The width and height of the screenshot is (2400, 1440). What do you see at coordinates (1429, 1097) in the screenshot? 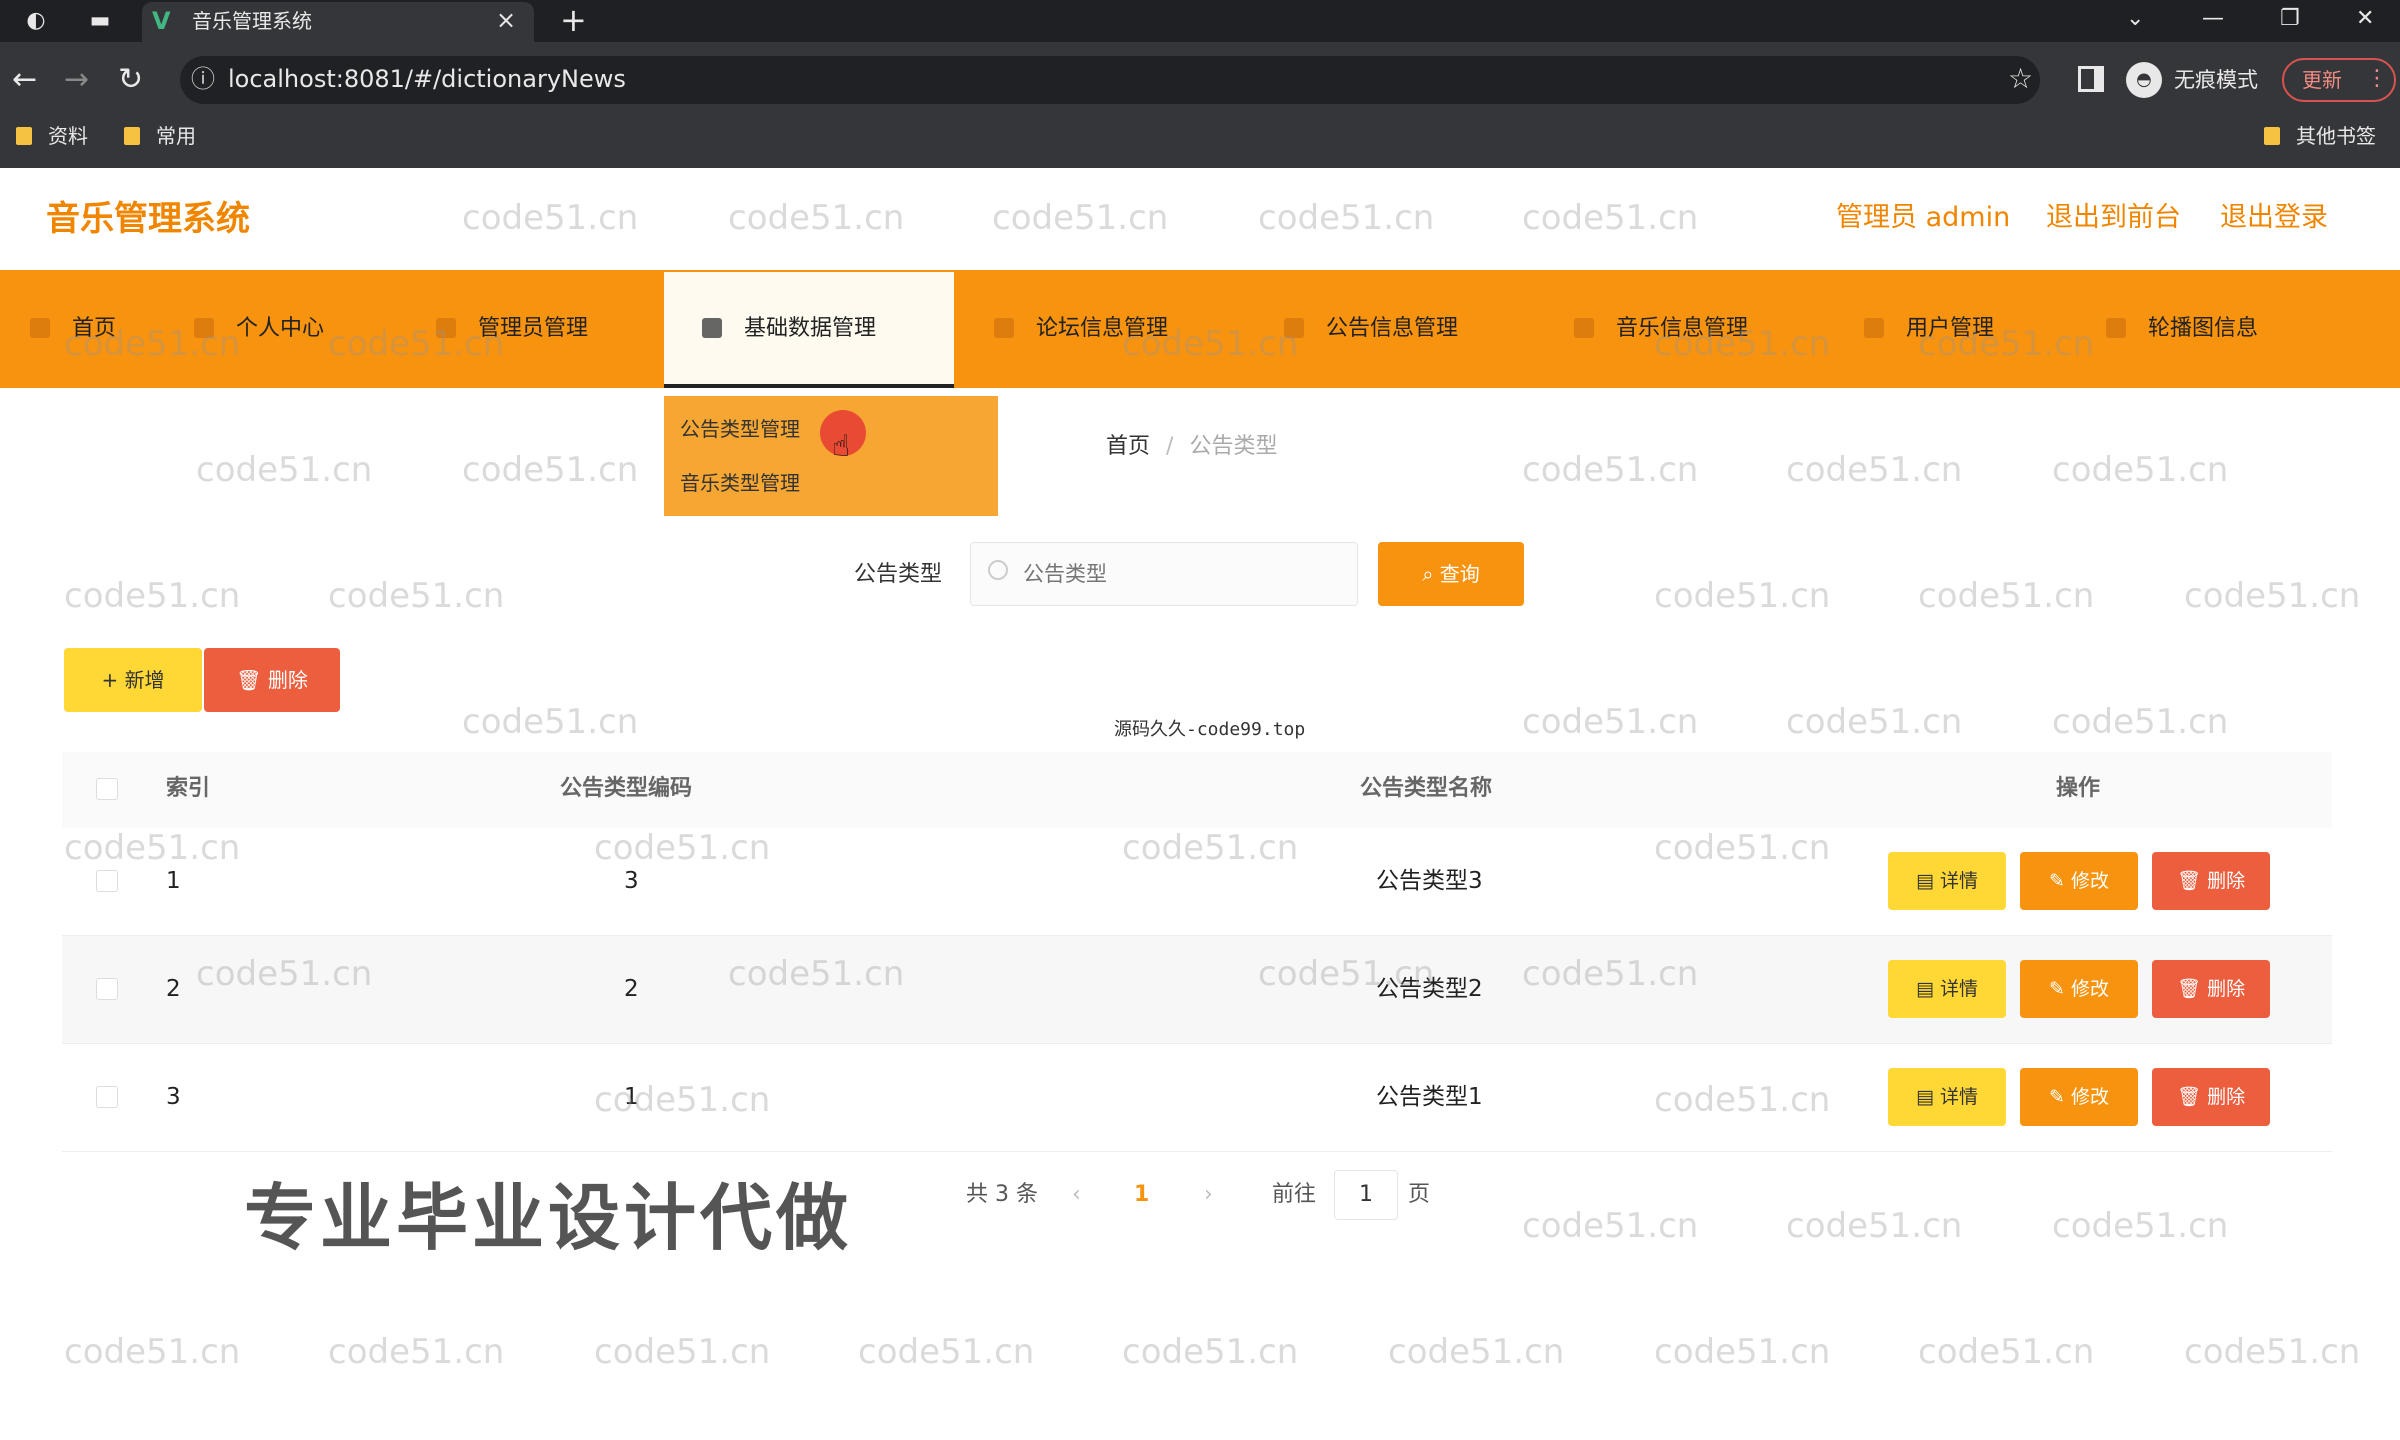
I see `cell-name: 公告类型1` at bounding box center [1429, 1097].